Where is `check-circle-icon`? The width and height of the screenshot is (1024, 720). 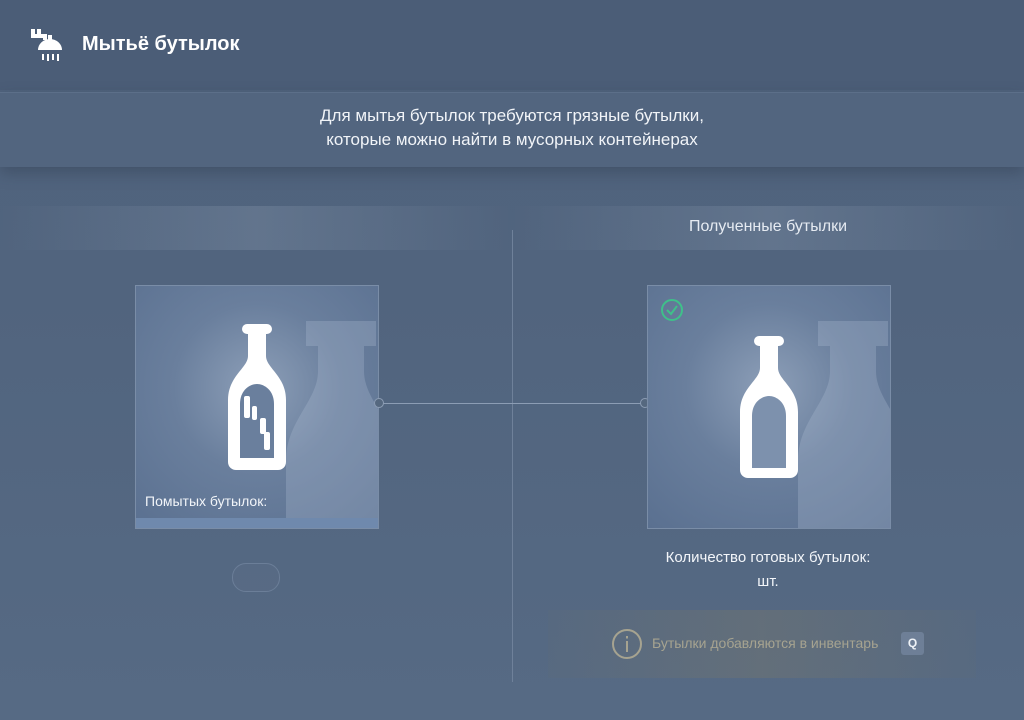 check-circle-icon is located at coordinates (672, 310).